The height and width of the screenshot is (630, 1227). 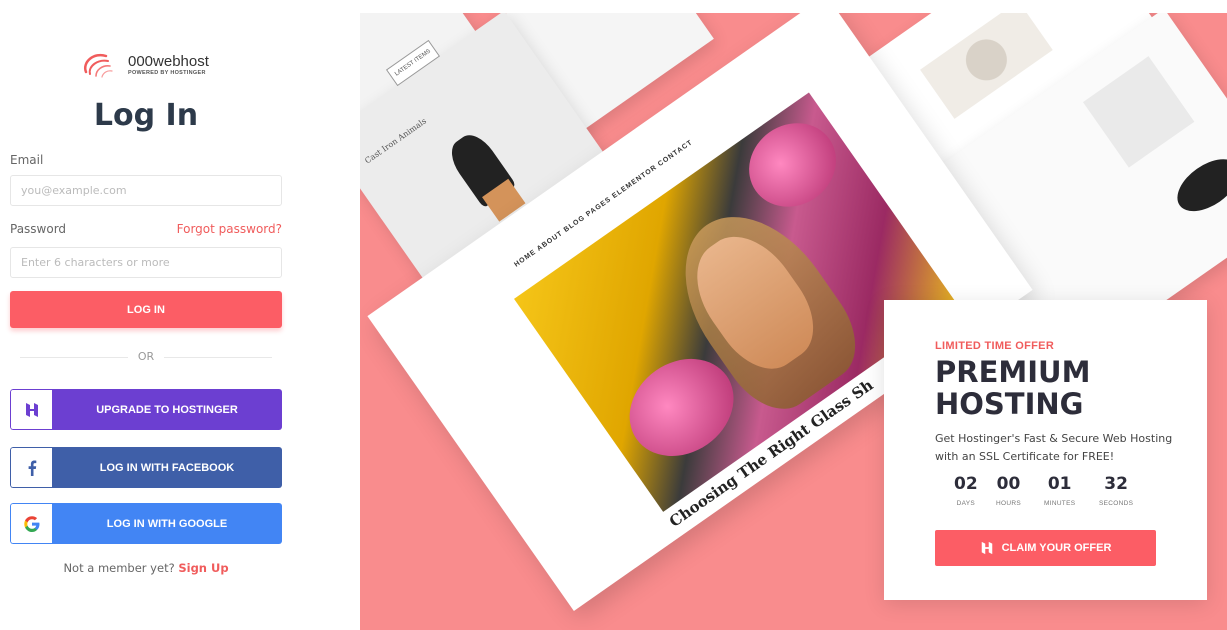 I want to click on facebook-login-button: LOG IN WITH FACEBOOK, so click(x=146, y=467).